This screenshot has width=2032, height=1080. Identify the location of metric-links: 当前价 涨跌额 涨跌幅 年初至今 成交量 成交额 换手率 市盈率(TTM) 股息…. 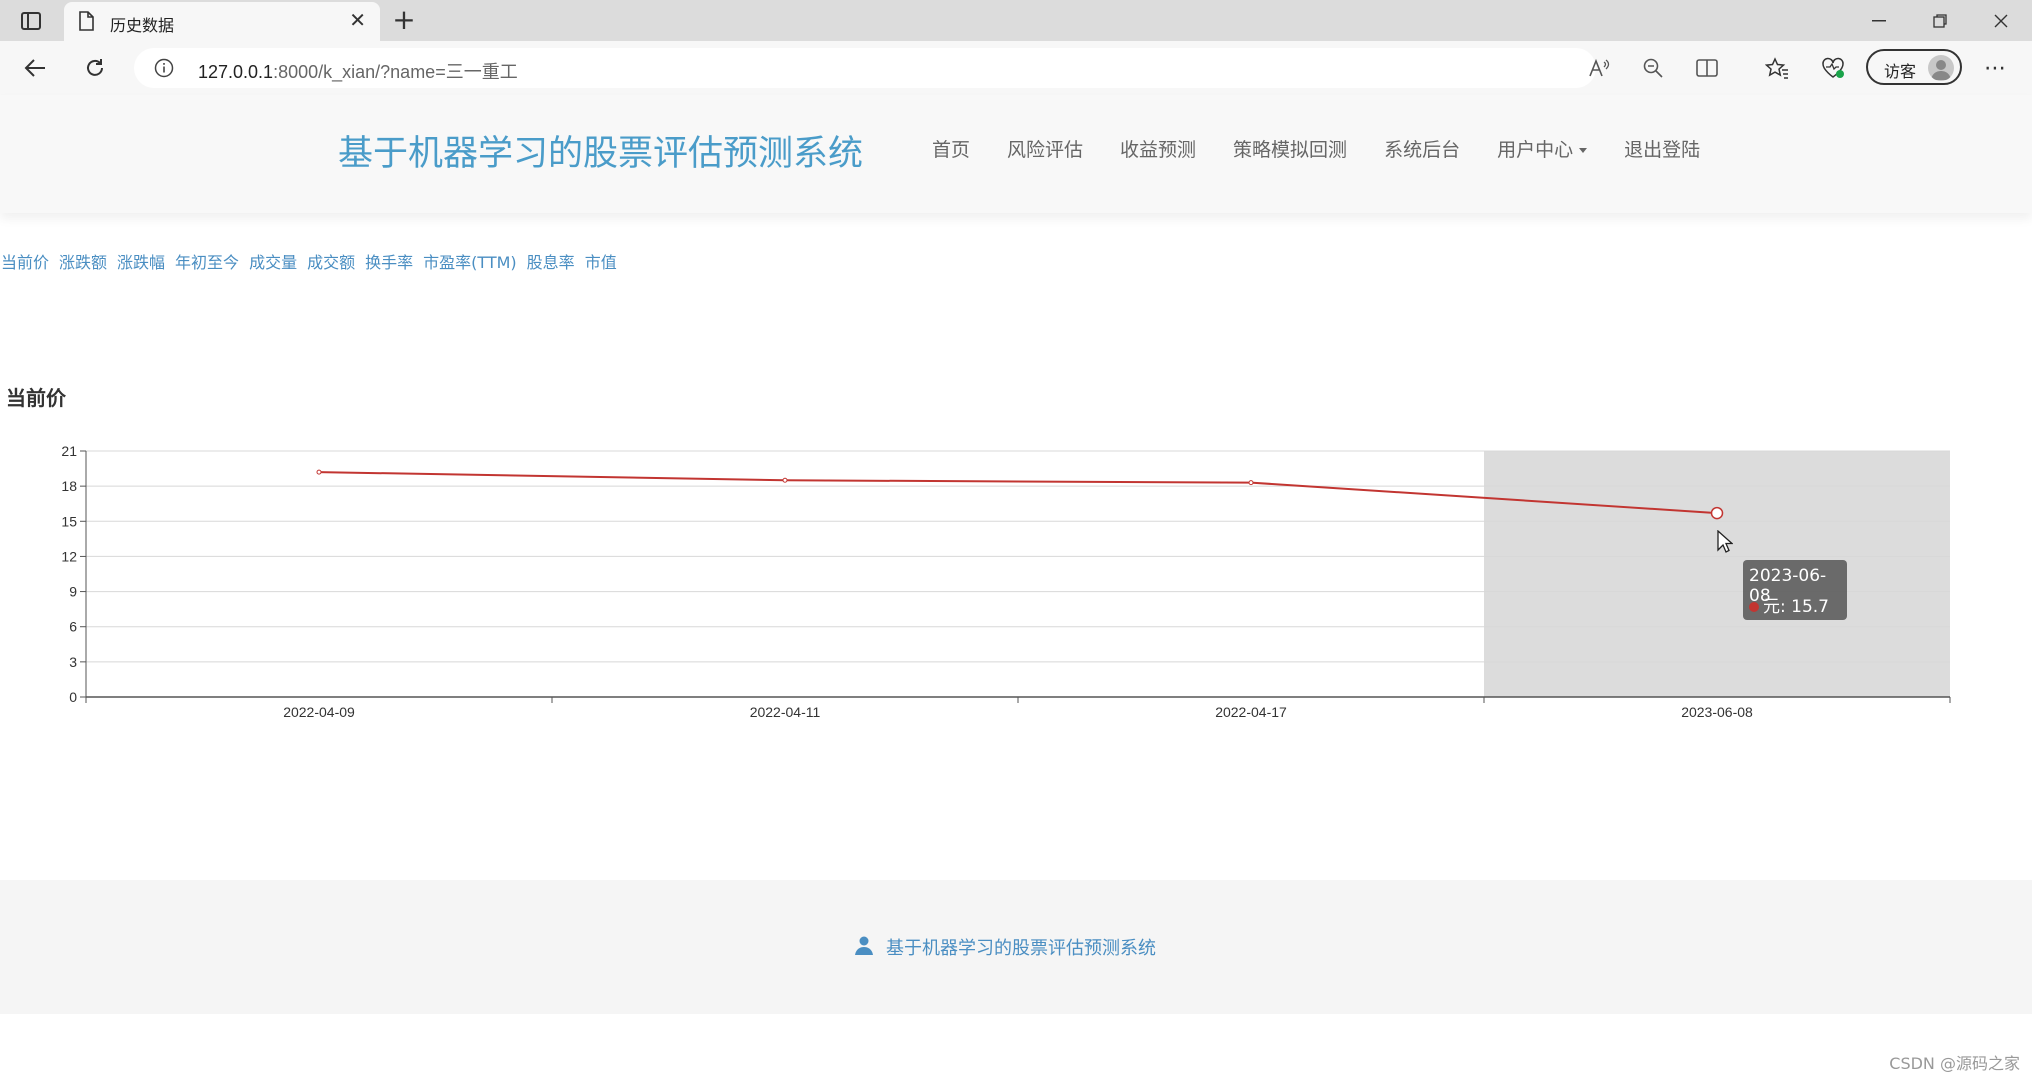
(314, 261).